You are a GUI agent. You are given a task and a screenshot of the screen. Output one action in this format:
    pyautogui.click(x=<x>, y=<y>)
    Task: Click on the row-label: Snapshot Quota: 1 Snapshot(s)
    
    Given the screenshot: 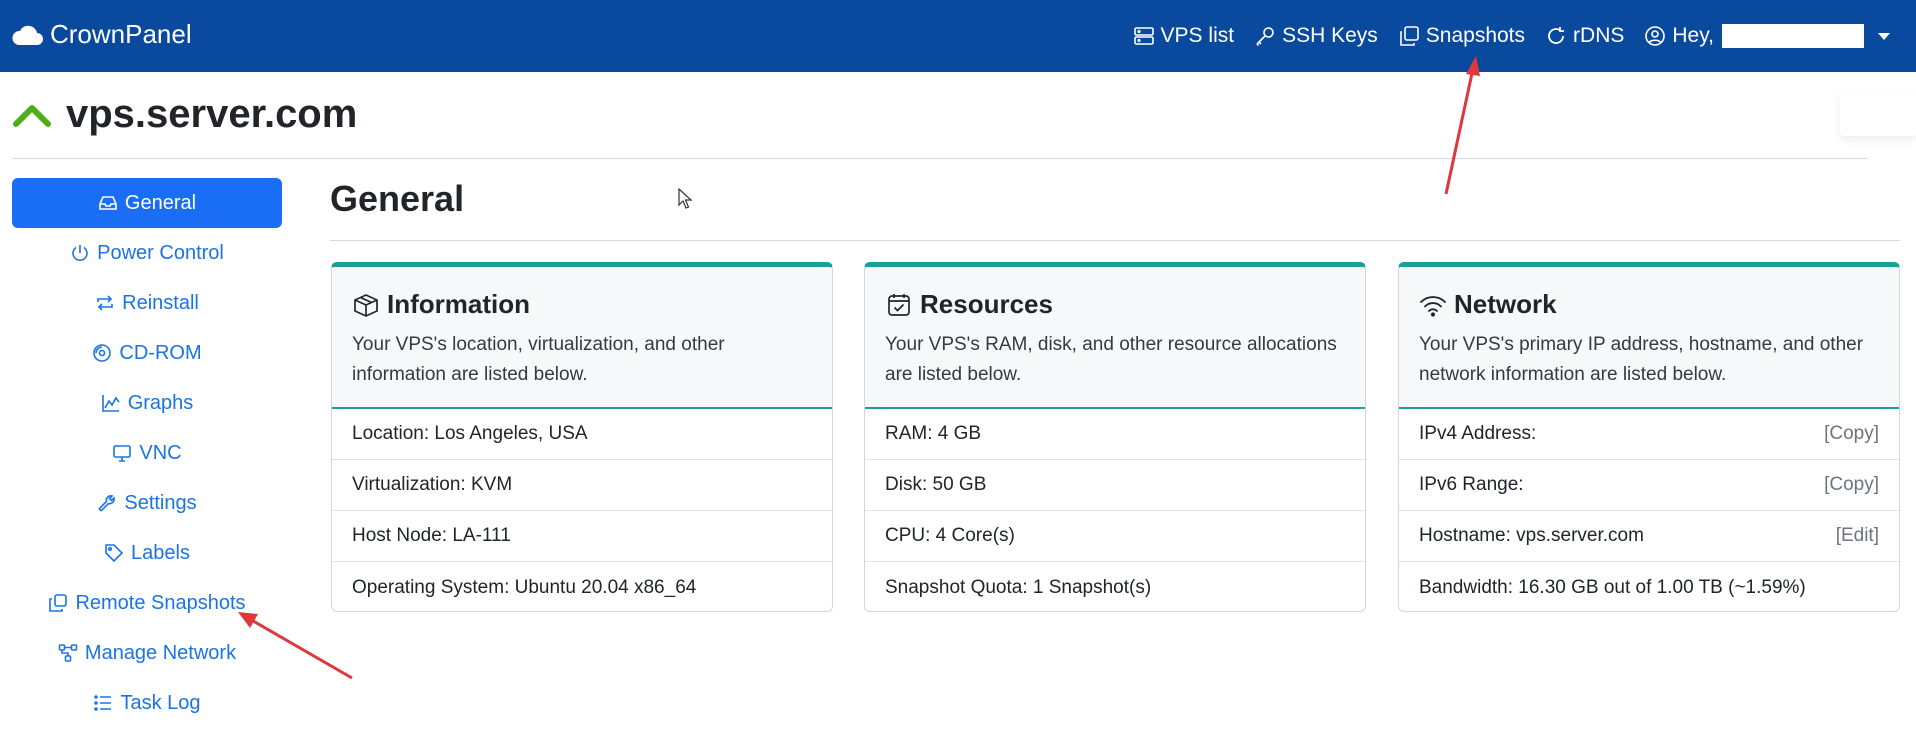 What is the action you would take?
    pyautogui.click(x=1018, y=587)
    